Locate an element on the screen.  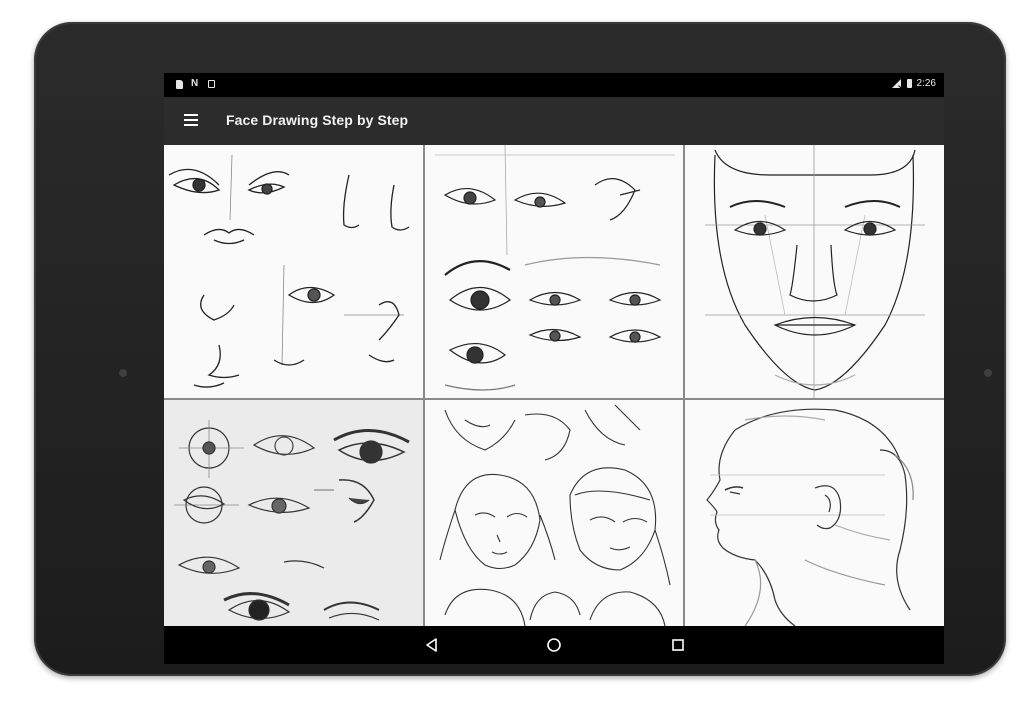
eye-variations-sketch is located at coordinates (555, 268).